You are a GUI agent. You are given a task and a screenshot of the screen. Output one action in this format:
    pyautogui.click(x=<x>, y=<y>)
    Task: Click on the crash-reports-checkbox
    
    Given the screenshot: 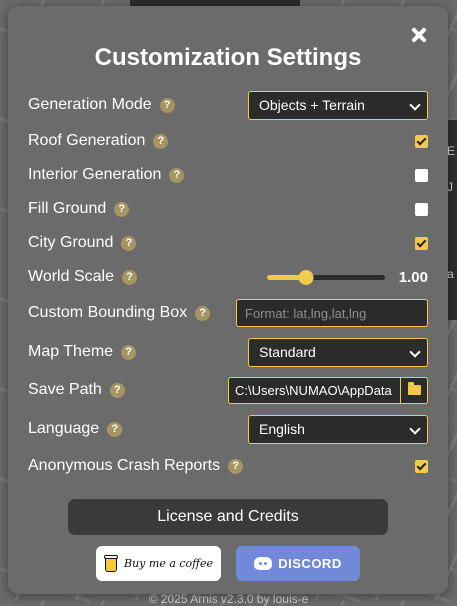 What is the action you would take?
    pyautogui.click(x=421, y=466)
    